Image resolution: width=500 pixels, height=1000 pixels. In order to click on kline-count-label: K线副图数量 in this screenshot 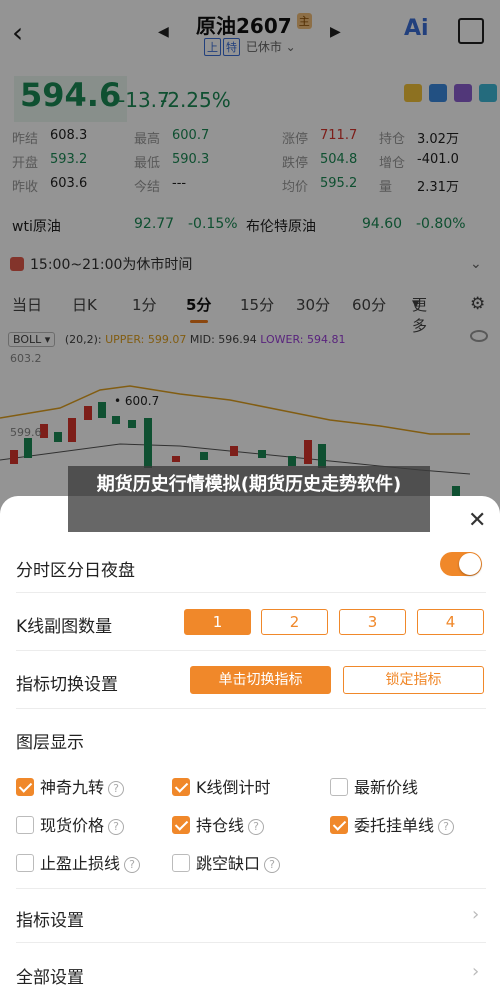, I will do `click(64, 627)`.